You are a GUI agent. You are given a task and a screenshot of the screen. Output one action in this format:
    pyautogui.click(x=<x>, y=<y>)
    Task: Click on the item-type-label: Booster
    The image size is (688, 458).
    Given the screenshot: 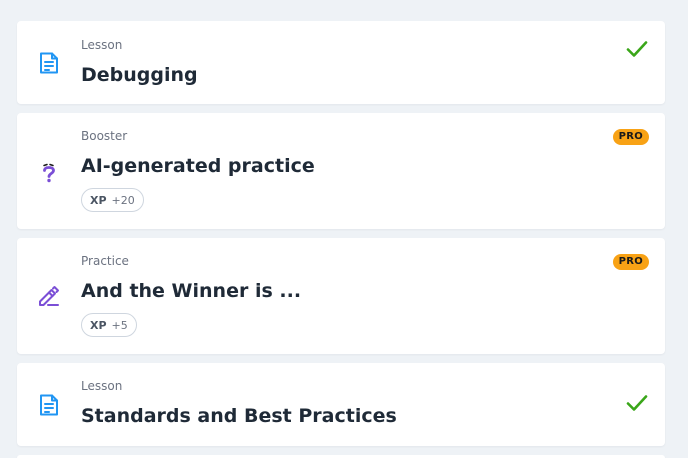 What is the action you would take?
    pyautogui.click(x=104, y=136)
    